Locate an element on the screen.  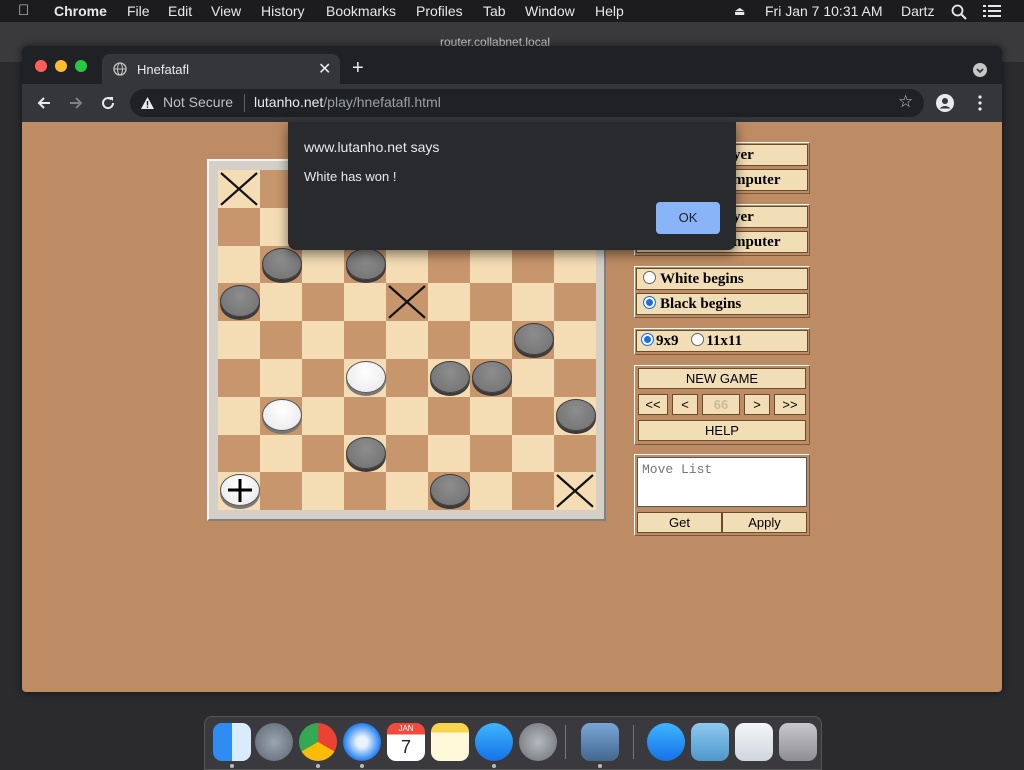
menu-clock: Fri Jan 7 10:31 AM is located at coordinates (824, 11).